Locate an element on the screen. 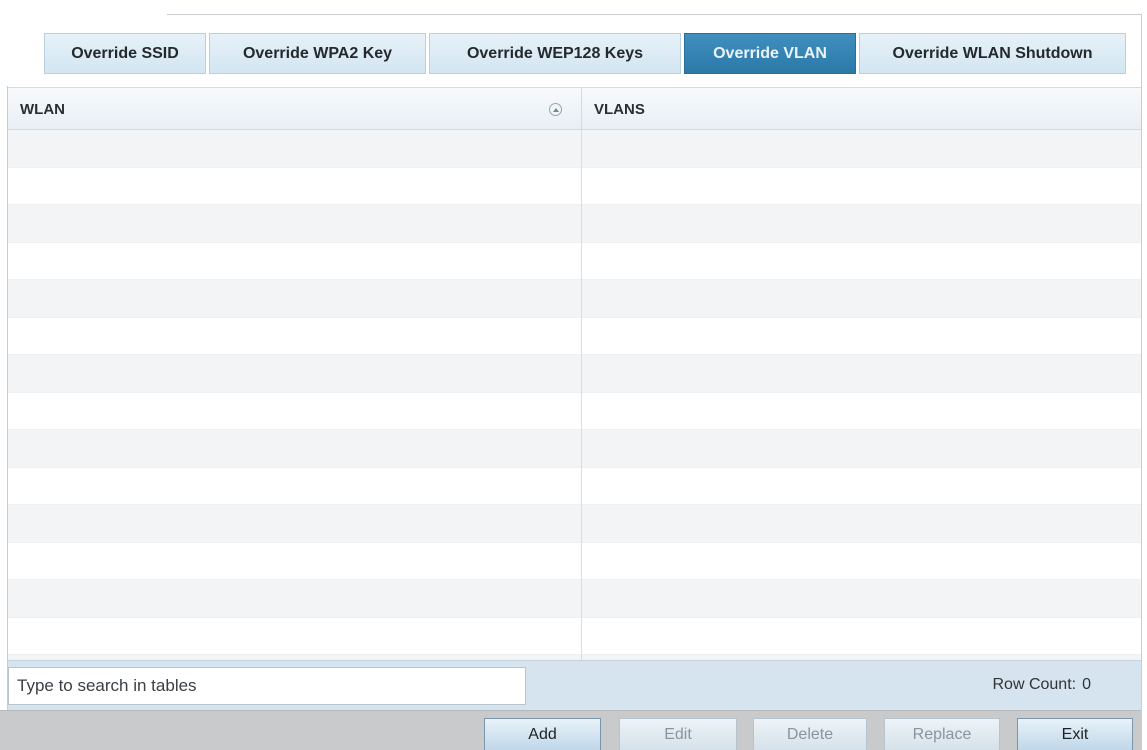  replace-button: Replace is located at coordinates (942, 734).